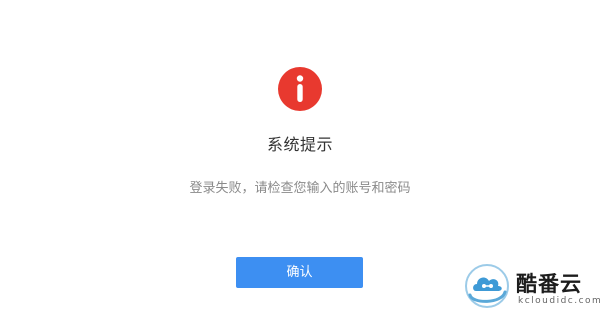  What do you see at coordinates (299, 144) in the screenshot?
I see `dialog-title: 系统提示` at bounding box center [299, 144].